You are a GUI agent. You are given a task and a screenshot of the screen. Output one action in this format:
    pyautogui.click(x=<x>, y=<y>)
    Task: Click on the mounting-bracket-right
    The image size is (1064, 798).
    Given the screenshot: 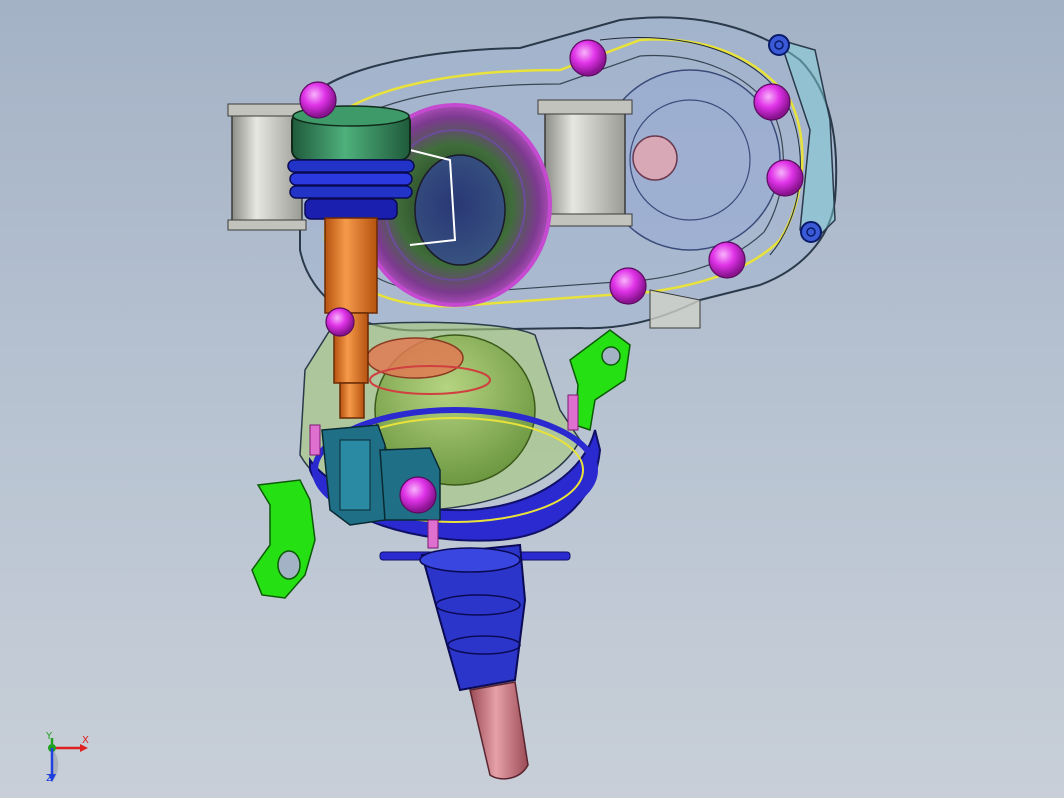 What is the action you would take?
    pyautogui.click(x=600, y=380)
    